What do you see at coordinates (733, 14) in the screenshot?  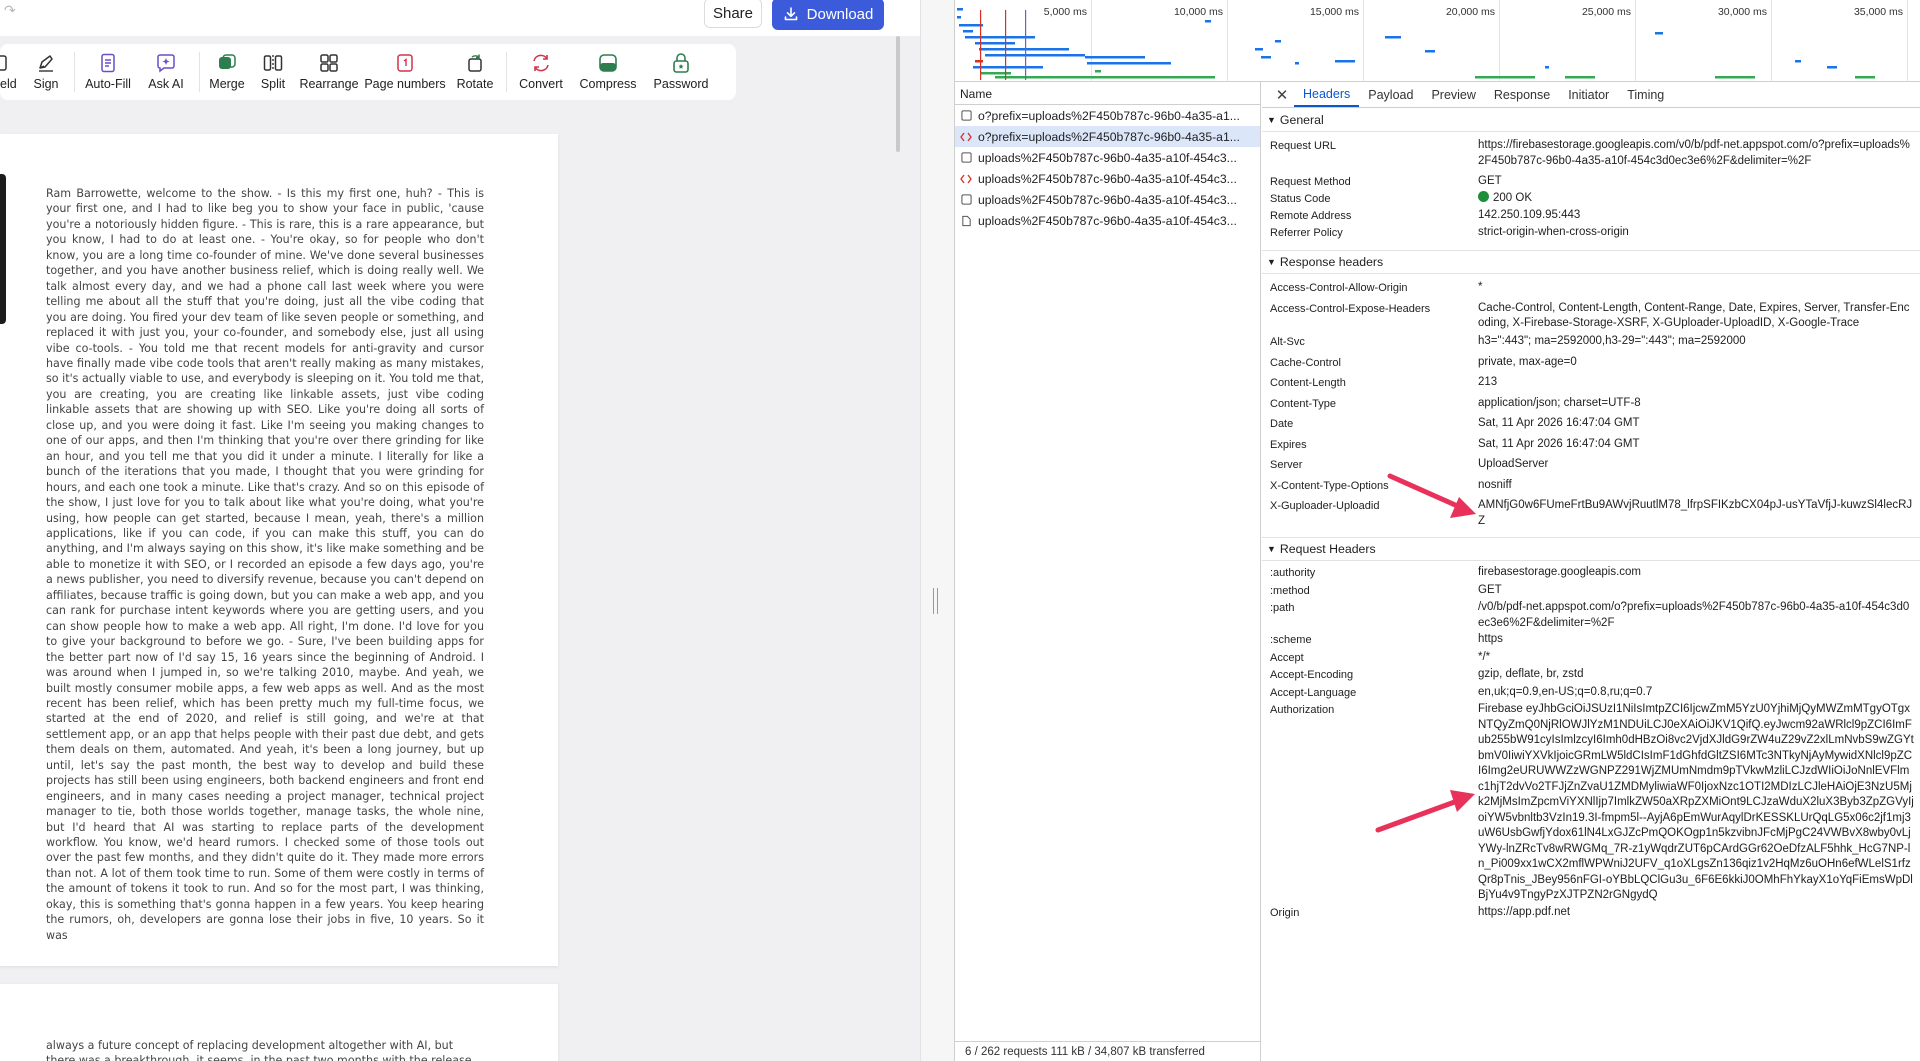 I see `share-button: Share` at bounding box center [733, 14].